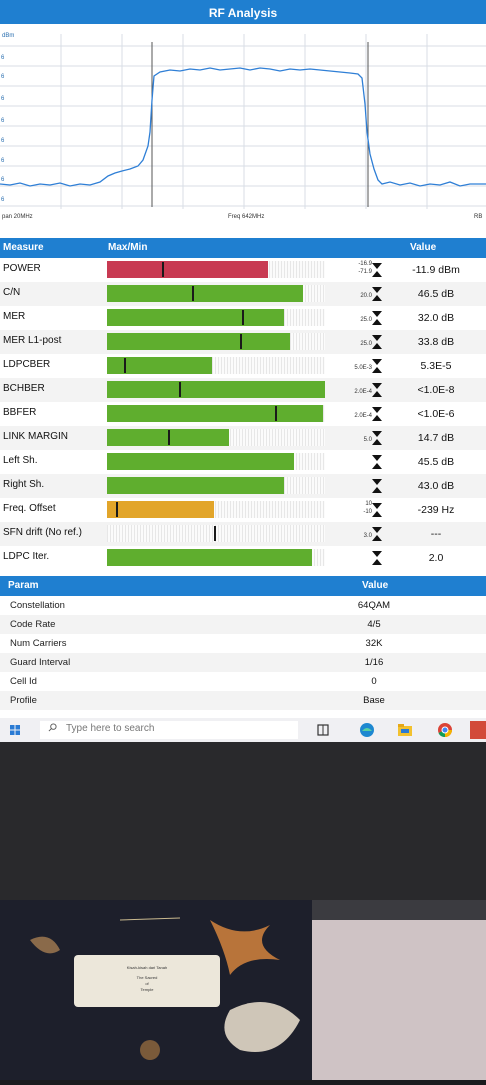 The width and height of the screenshot is (486, 1085). Describe the element at coordinates (14, 316) in the screenshot. I see `measure-name: MER` at that location.